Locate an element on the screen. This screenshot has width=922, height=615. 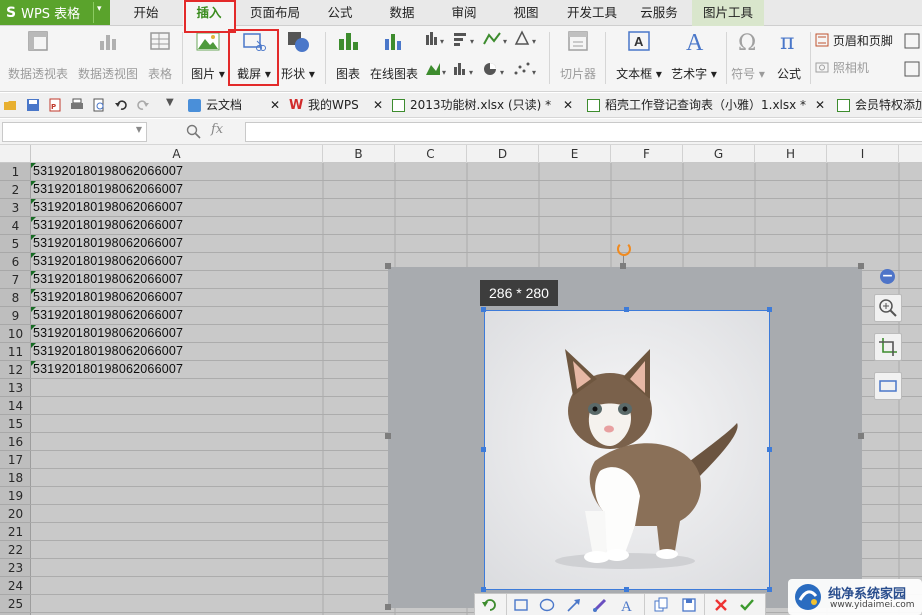
row-header: 17 is located at coordinates (15, 460).